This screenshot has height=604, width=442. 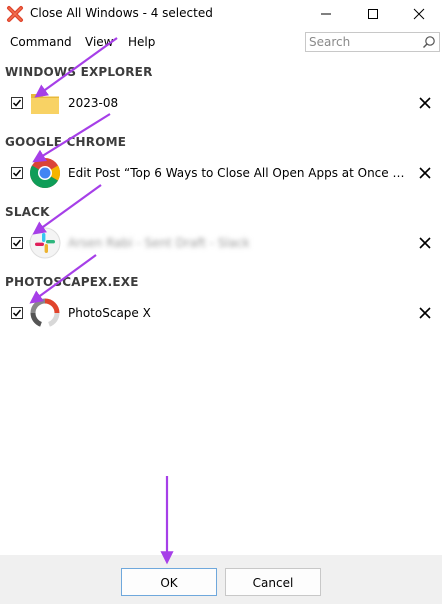 What do you see at coordinates (45, 243) in the screenshot?
I see `slack-icon` at bounding box center [45, 243].